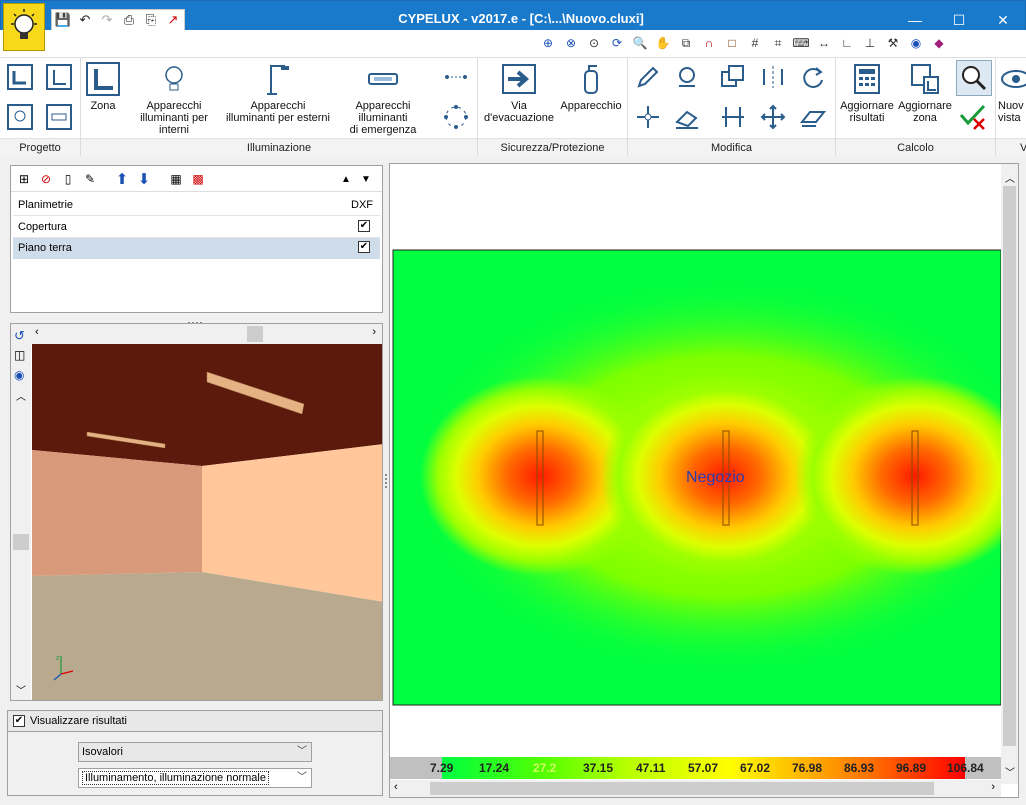 The image size is (1026, 805). Describe the element at coordinates (1012, 93) in the screenshot. I see `nuova-vista-button: Nuov vista` at that location.